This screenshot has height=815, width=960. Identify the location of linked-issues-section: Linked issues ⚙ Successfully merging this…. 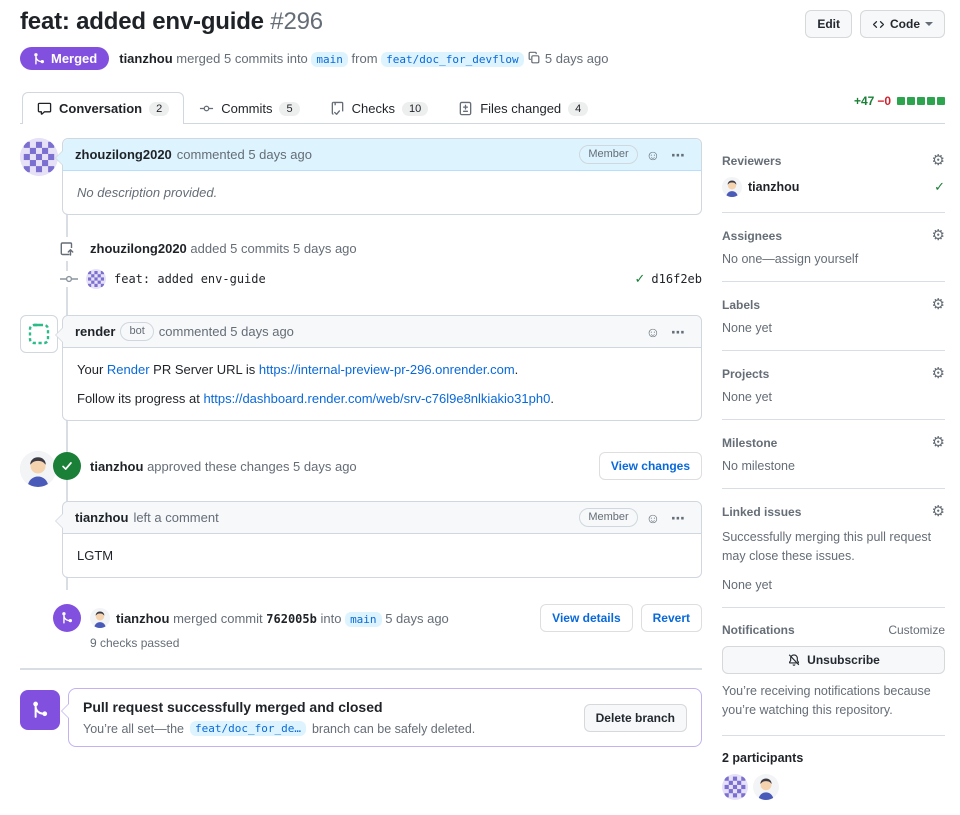
(833, 548).